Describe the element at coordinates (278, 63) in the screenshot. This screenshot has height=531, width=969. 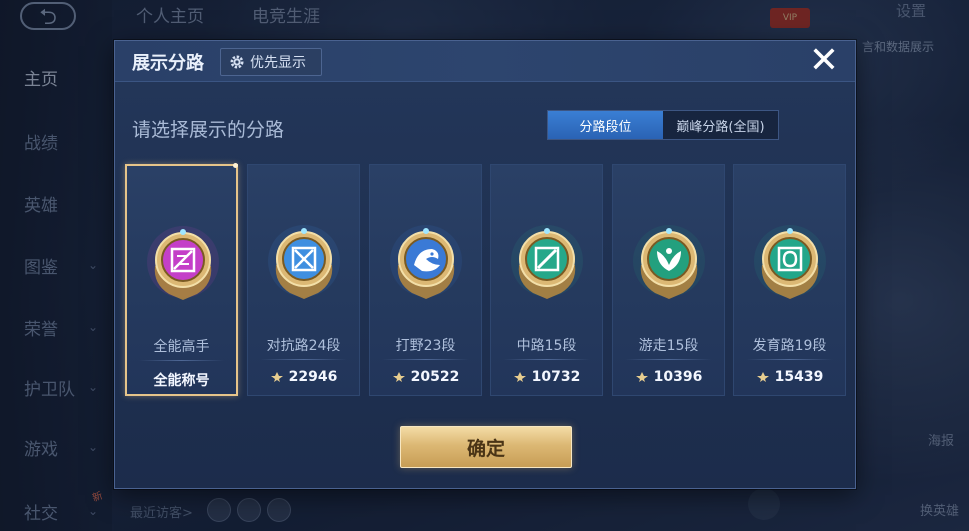
I see `priority-display-label: 优先显示` at that location.